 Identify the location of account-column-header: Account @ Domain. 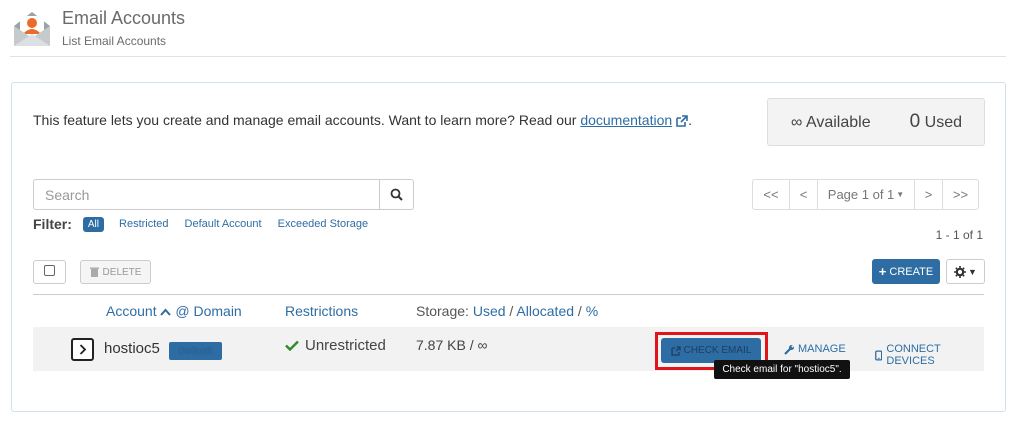
(174, 311).